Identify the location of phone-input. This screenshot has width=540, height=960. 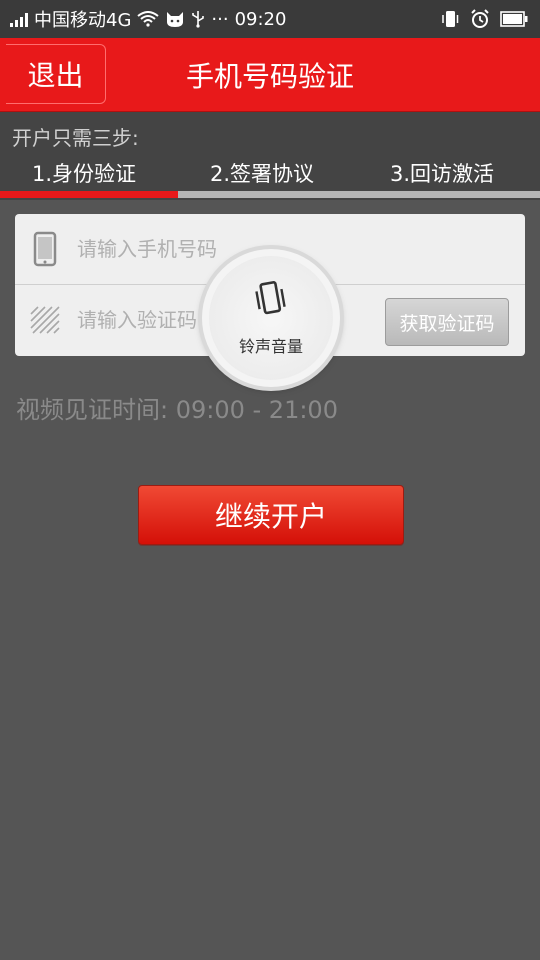
(227, 249).